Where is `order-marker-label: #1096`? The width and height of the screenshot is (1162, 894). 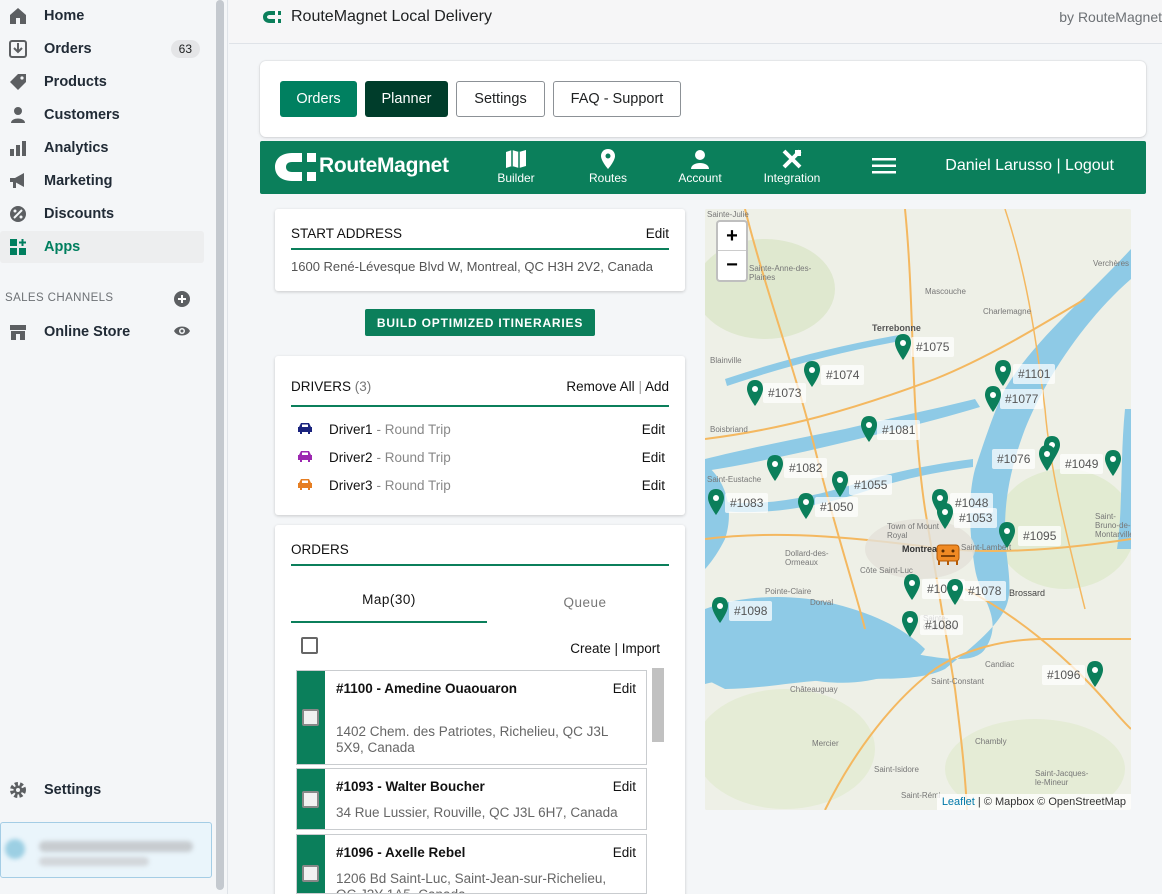 order-marker-label: #1096 is located at coordinates (1064, 675).